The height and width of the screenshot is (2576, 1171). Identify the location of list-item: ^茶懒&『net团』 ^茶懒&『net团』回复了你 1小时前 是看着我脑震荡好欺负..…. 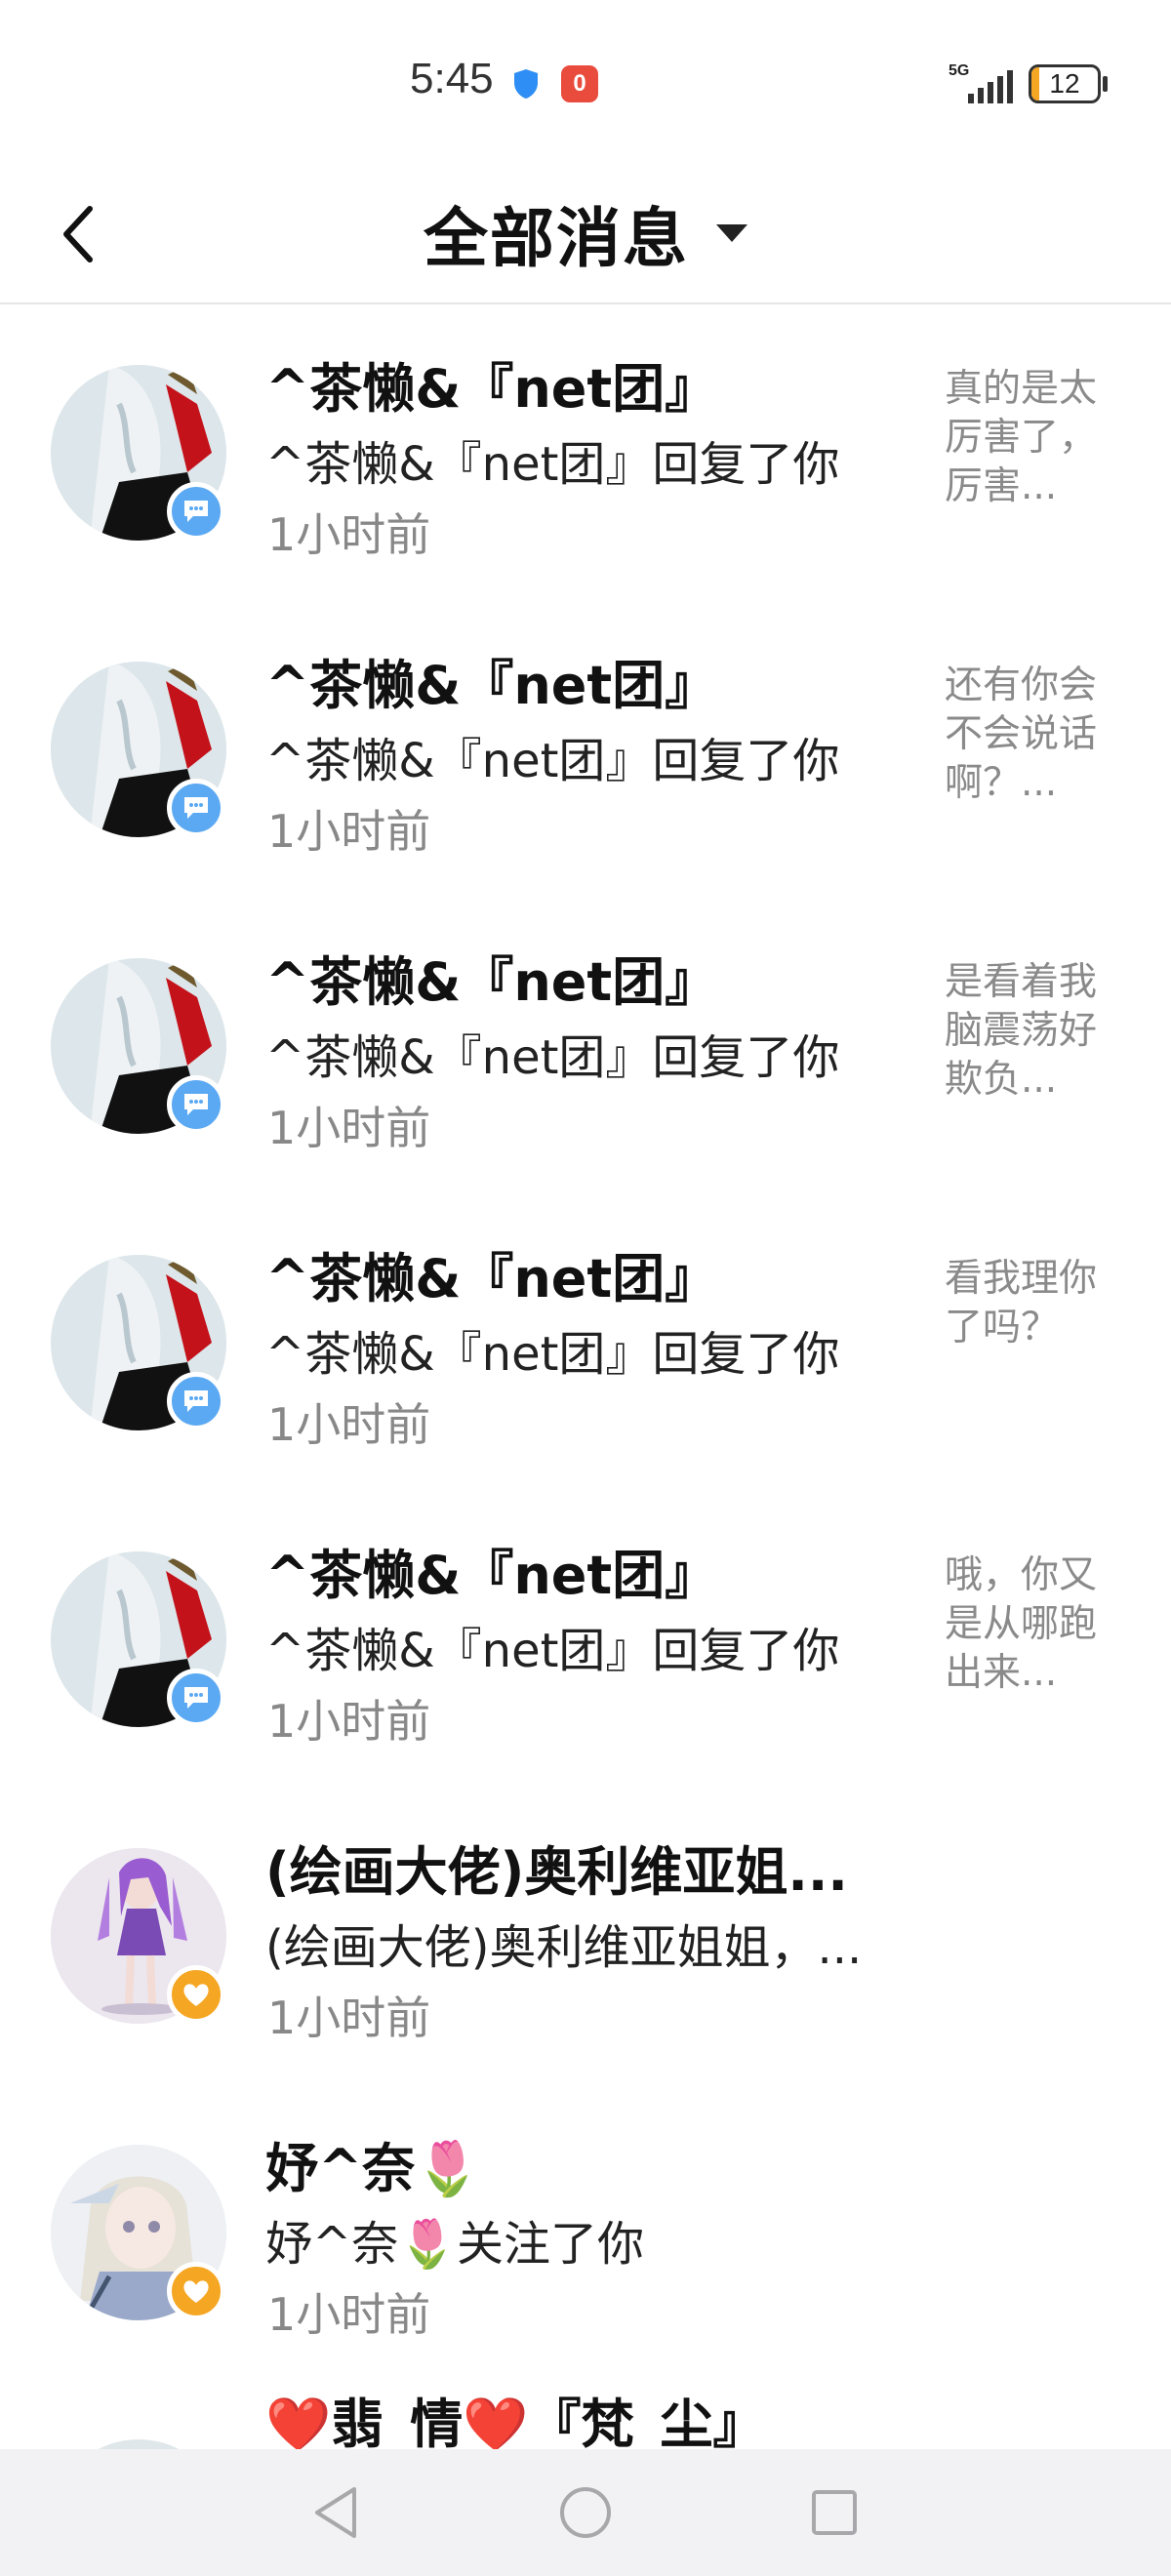
(585, 1048).